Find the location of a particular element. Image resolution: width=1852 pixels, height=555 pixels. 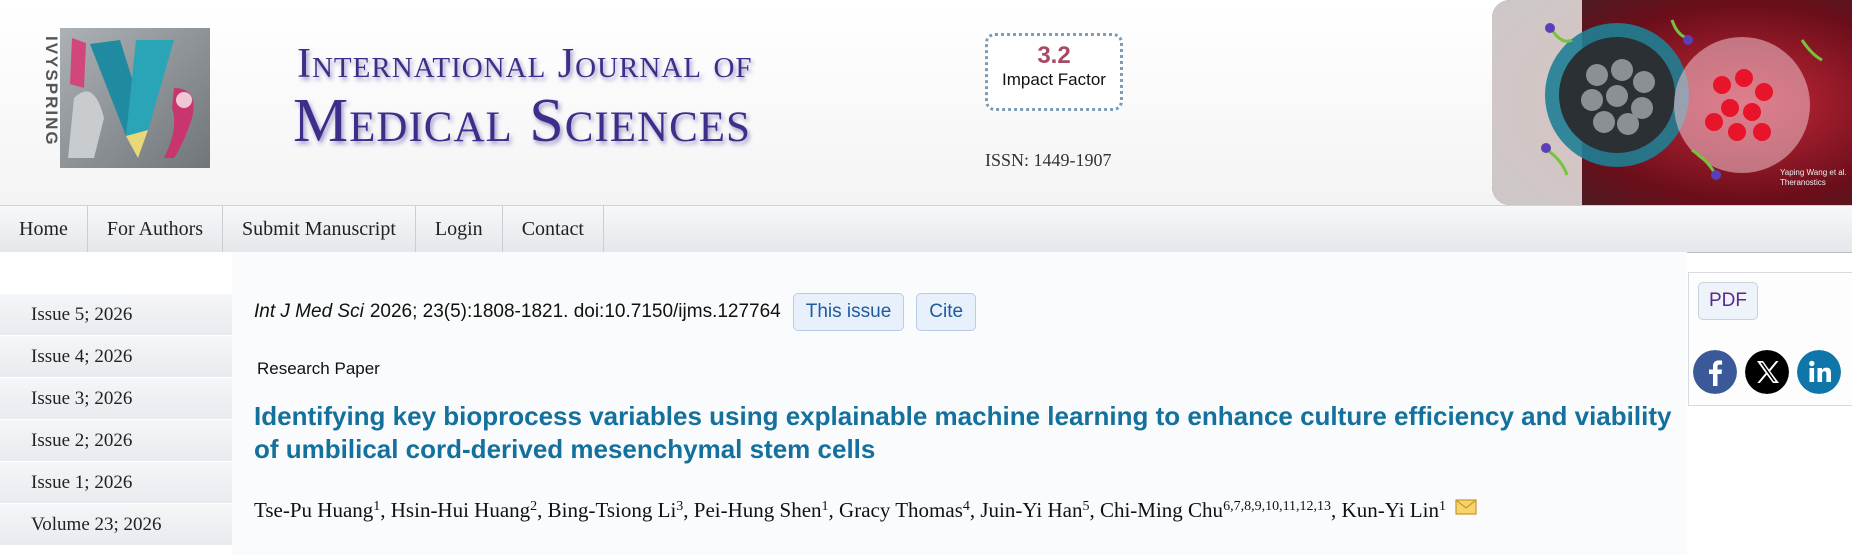

issn-text: ISSN: 1449-1907 is located at coordinates (1048, 160).